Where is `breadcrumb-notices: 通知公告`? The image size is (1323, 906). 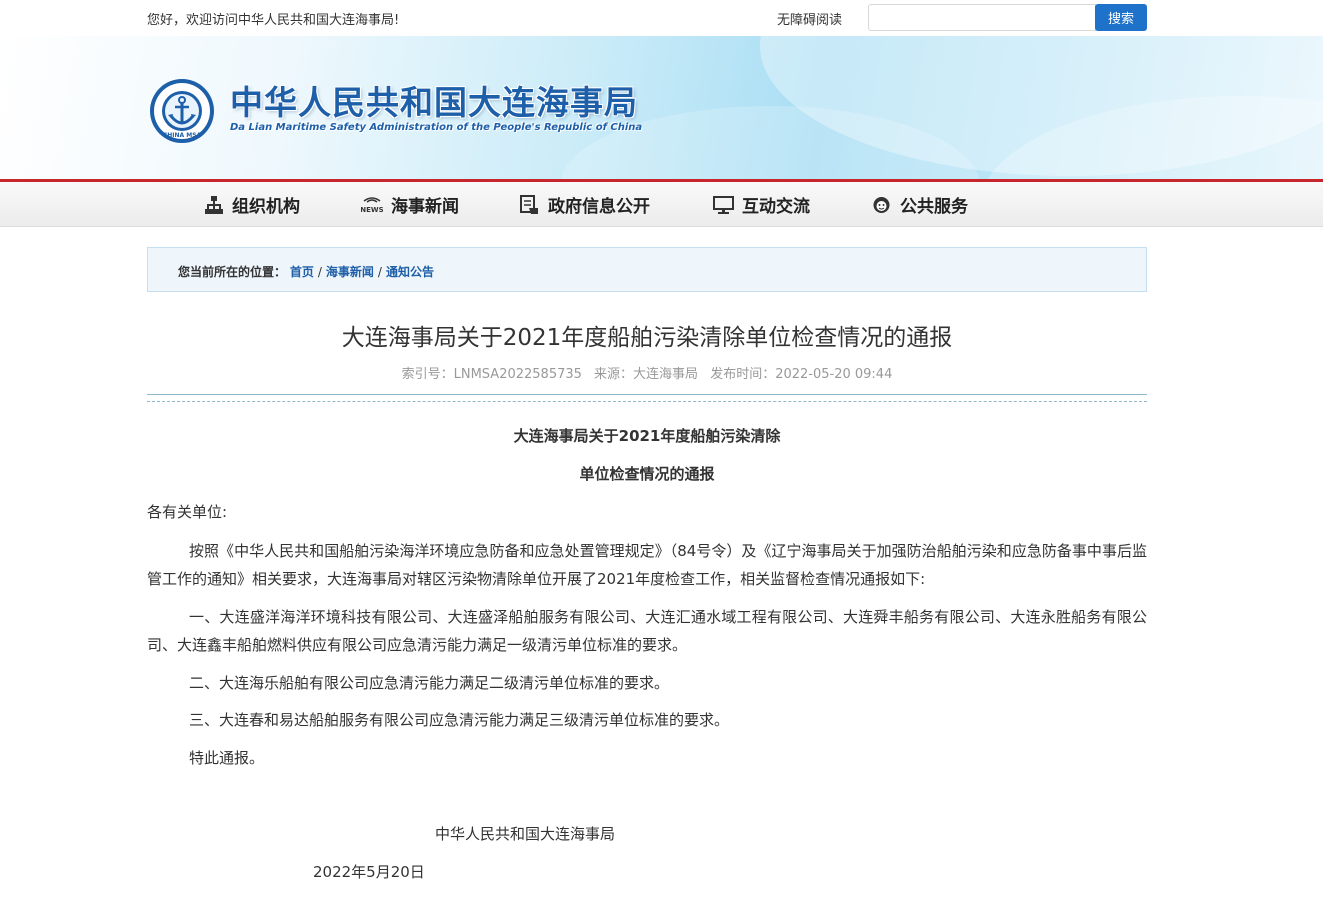
breadcrumb-notices: 通知公告 is located at coordinates (410, 272).